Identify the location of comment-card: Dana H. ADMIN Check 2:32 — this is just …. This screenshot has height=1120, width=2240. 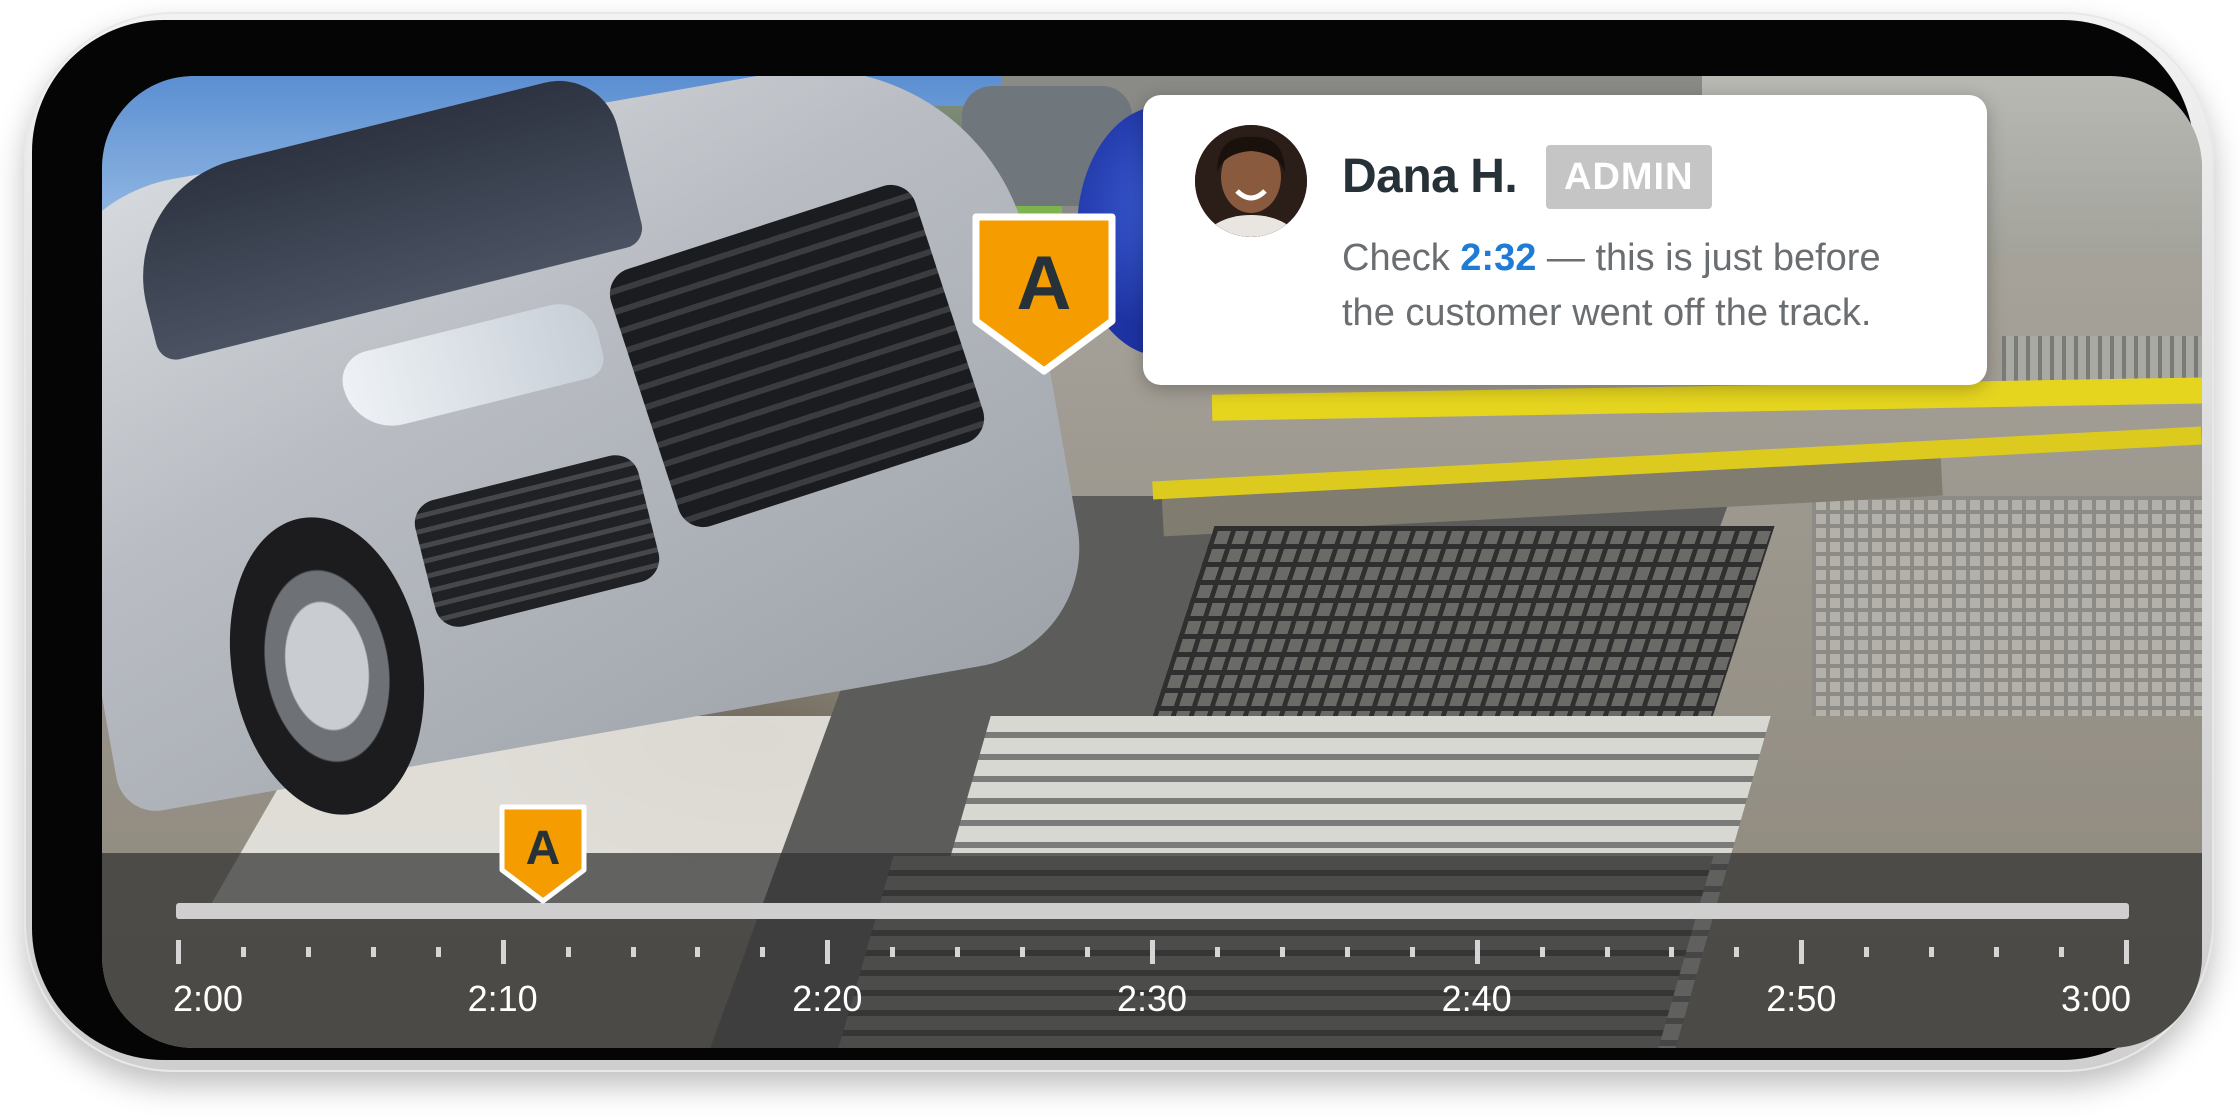
(1565, 240).